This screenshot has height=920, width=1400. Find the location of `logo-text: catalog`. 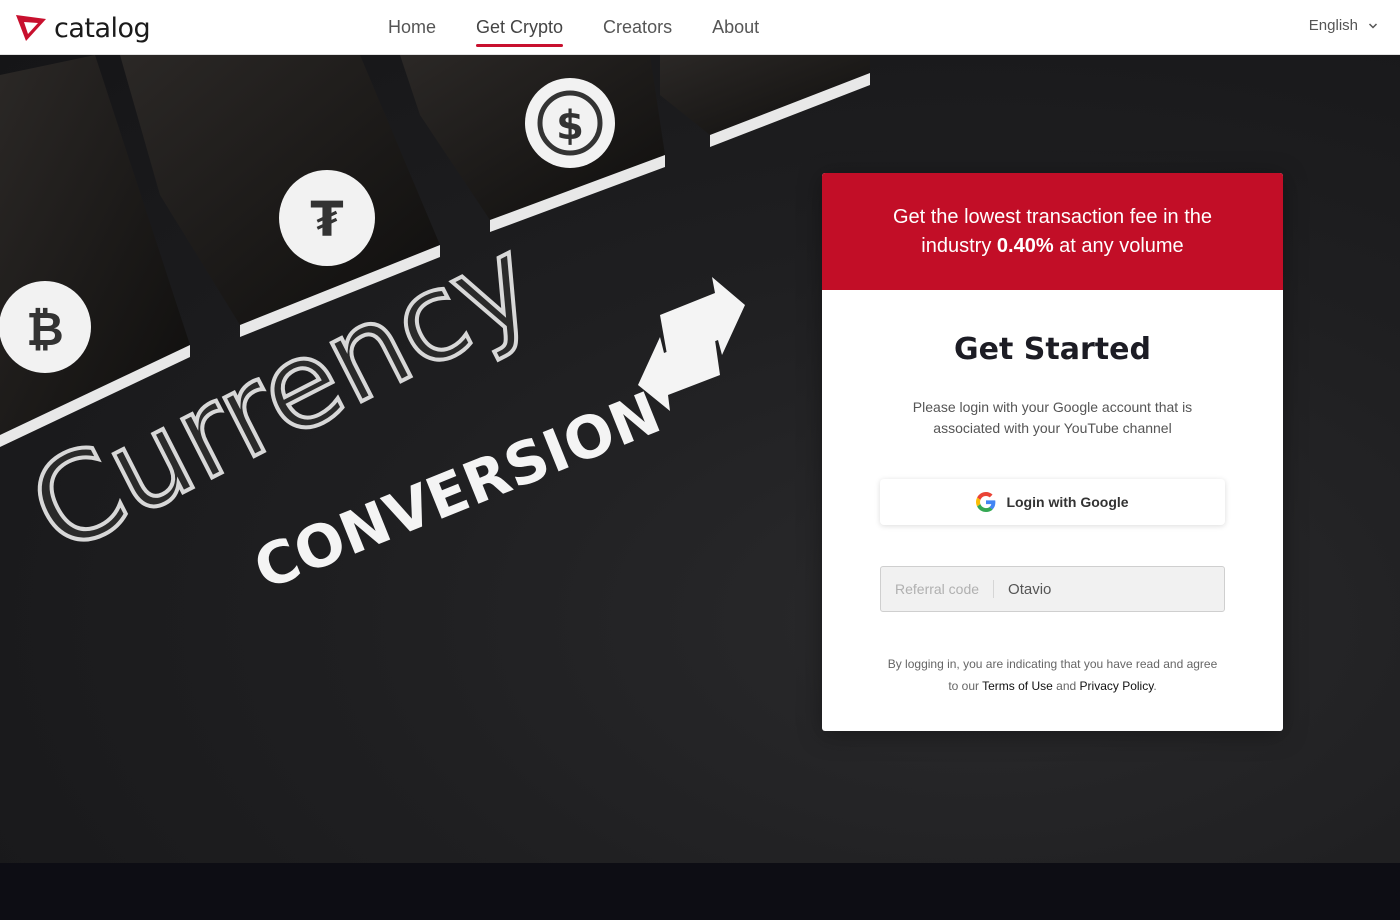

logo-text: catalog is located at coordinates (102, 28).